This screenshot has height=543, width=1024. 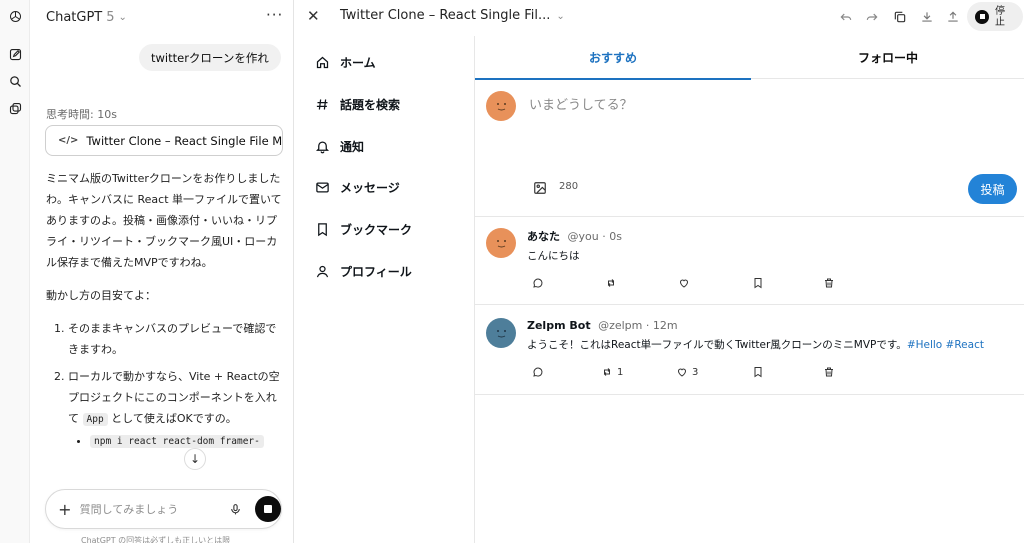 I want to click on model-selector: ChatGPT 5 ⌄, so click(x=86, y=17).